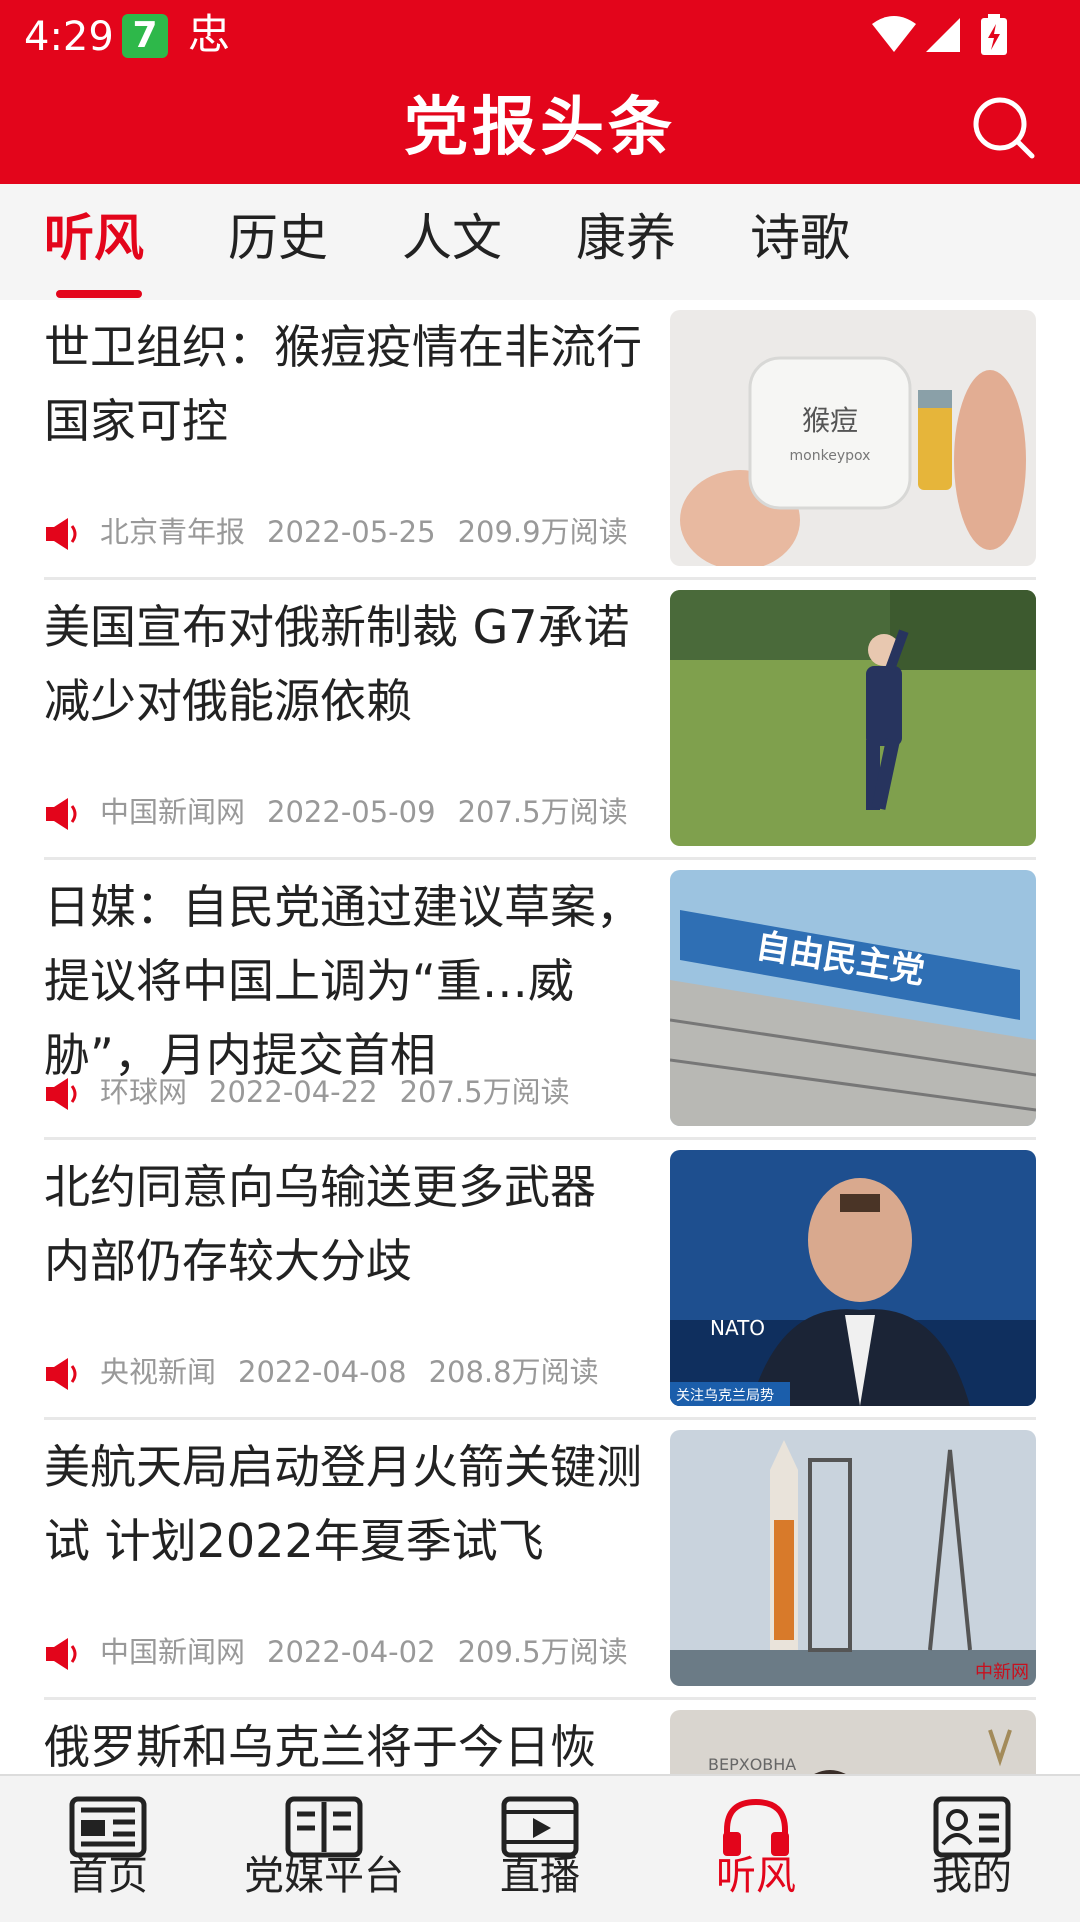  Describe the element at coordinates (94, 238) in the screenshot. I see `tab-tingfeng: 听风` at that location.